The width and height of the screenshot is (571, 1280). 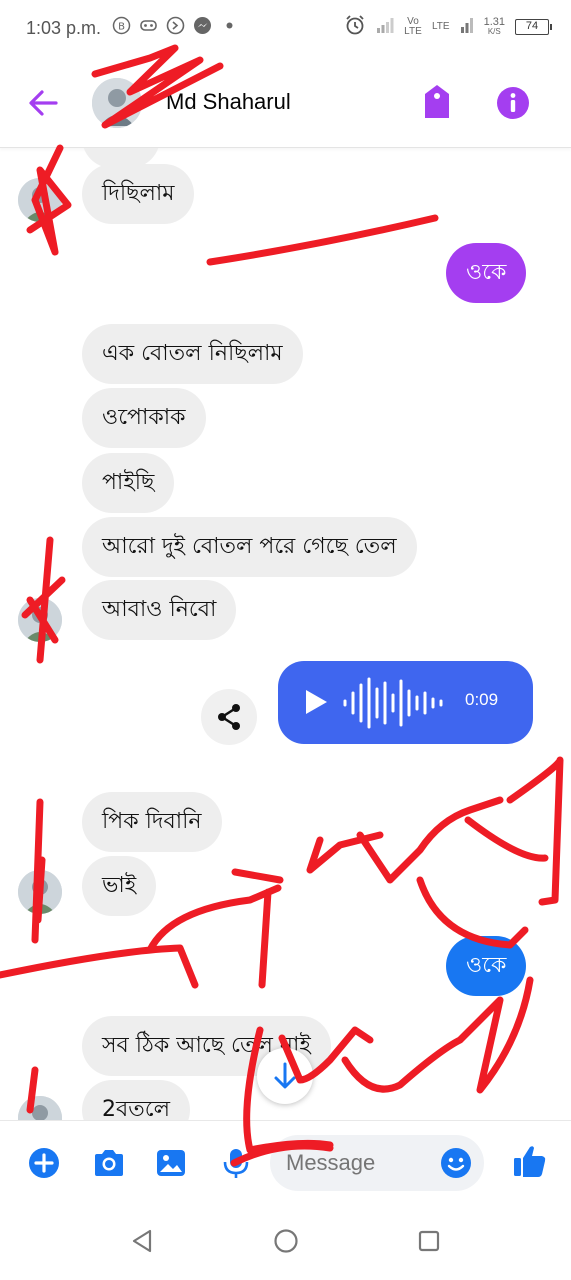 What do you see at coordinates (513, 103) in the screenshot?
I see `info-icon` at bounding box center [513, 103].